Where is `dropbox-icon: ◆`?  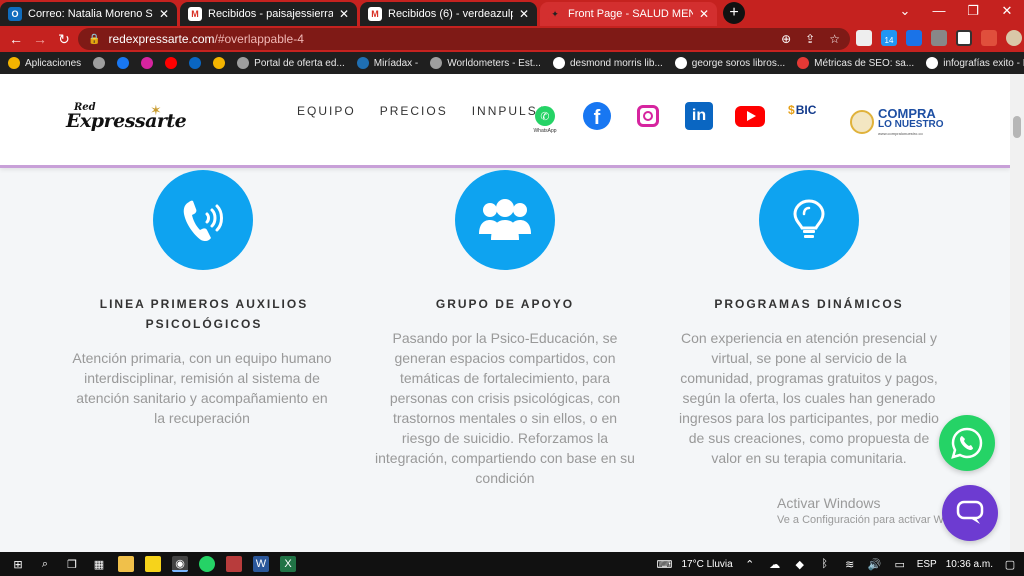
dropbox-icon: ◆ is located at coordinates (800, 564).